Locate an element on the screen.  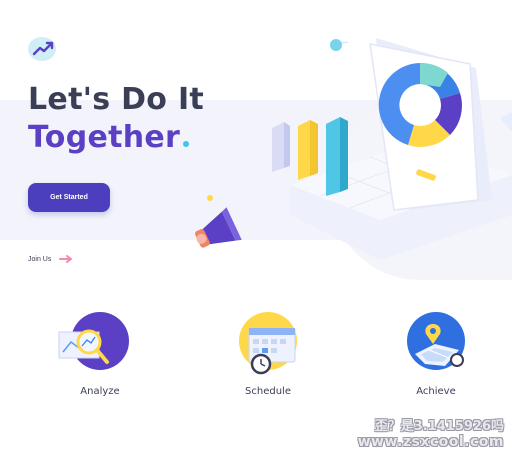
feature-analyze: Analyze is located at coordinates (100, 354).